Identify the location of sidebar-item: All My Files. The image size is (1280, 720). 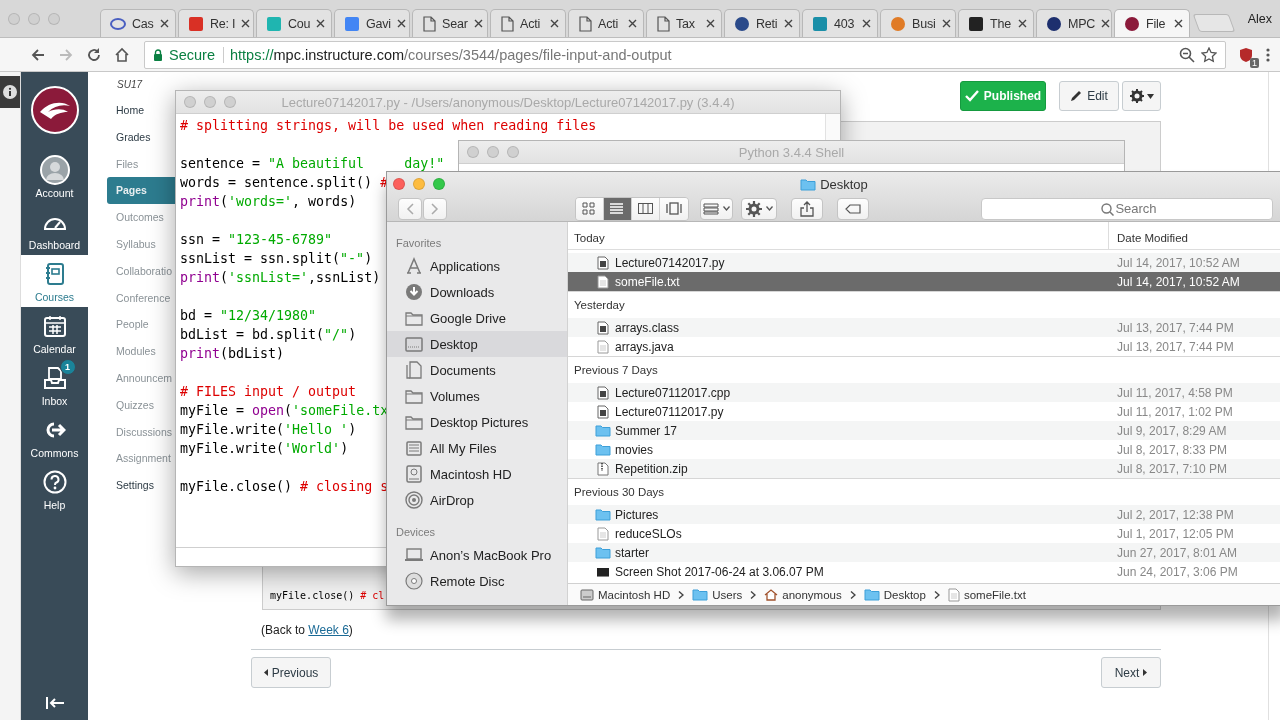
(477, 448).